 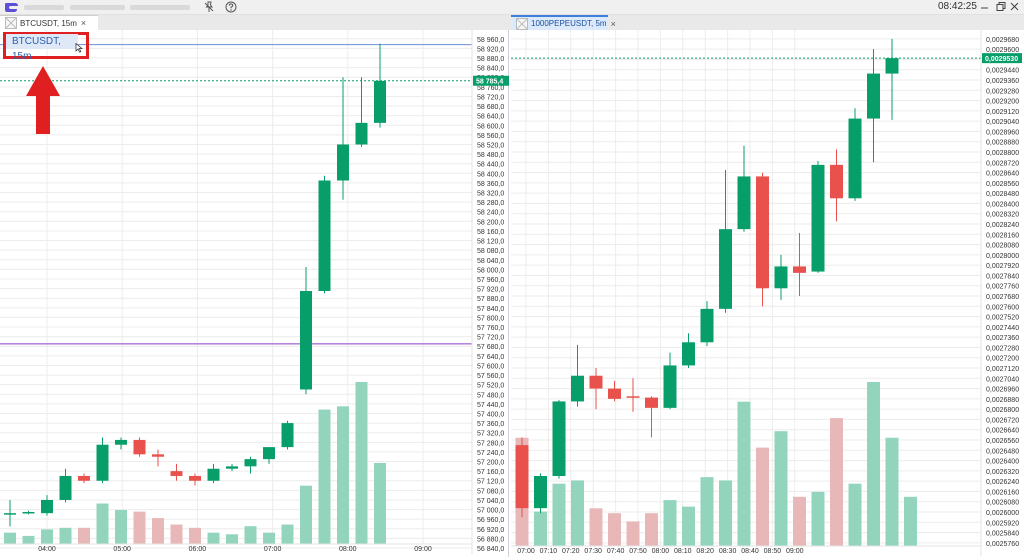 I want to click on y-axis-tick-label: 58 600,0, so click(x=490, y=126).